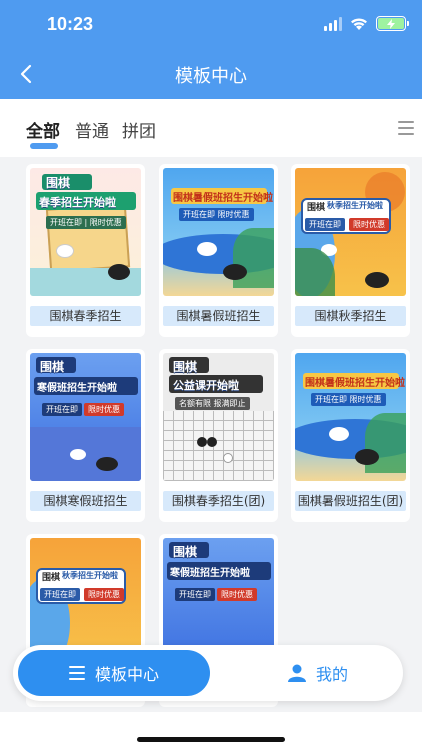  Describe the element at coordinates (218, 501) in the screenshot. I see `template-label: 围棋春季招生(团)` at that location.